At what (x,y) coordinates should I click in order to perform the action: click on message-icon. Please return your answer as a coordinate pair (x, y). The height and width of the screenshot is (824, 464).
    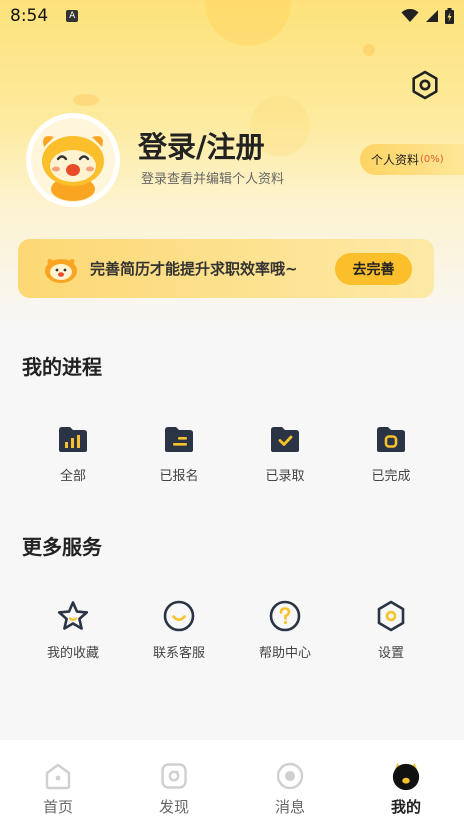
    Looking at the image, I should click on (290, 776).